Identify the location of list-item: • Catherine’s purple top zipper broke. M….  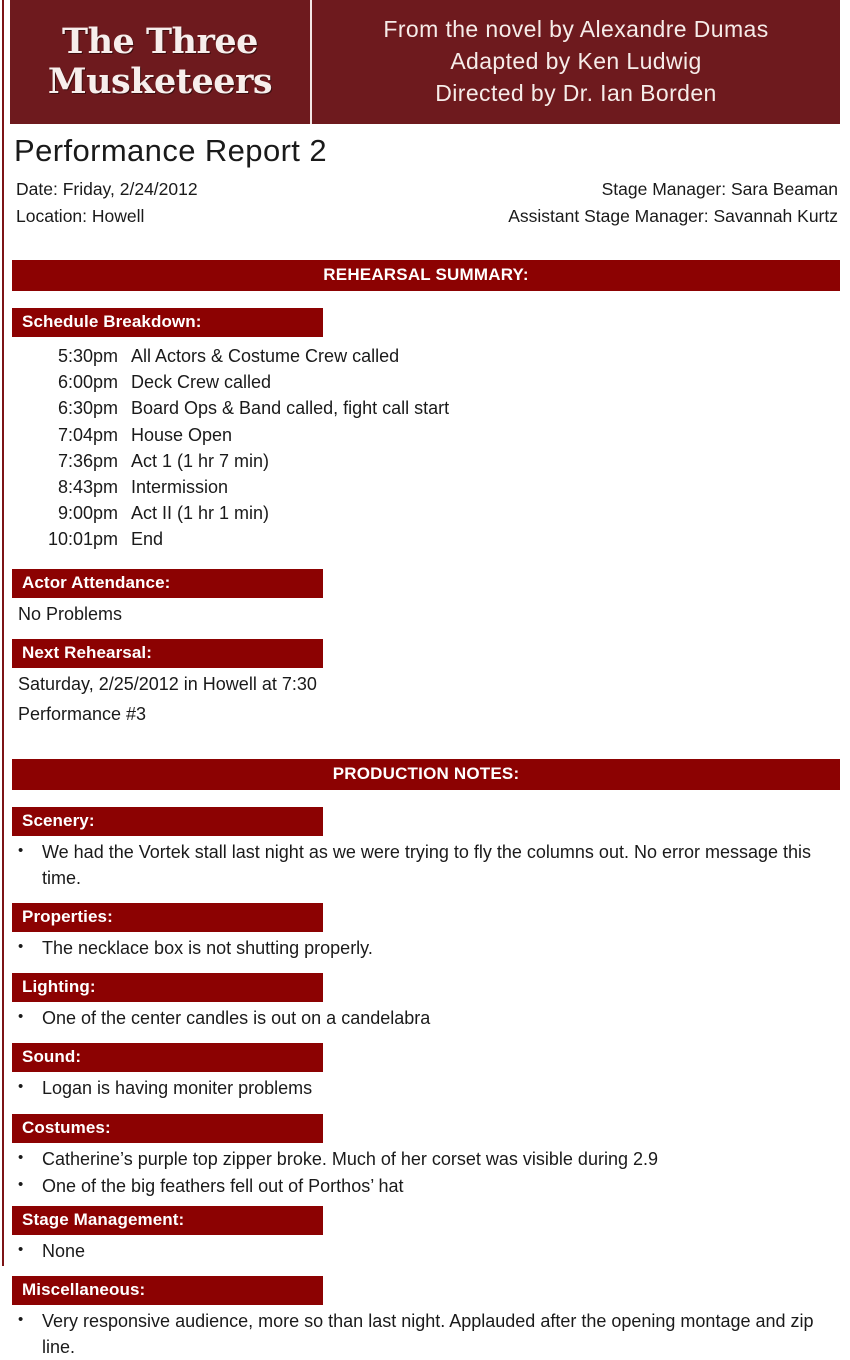
(429, 1159).